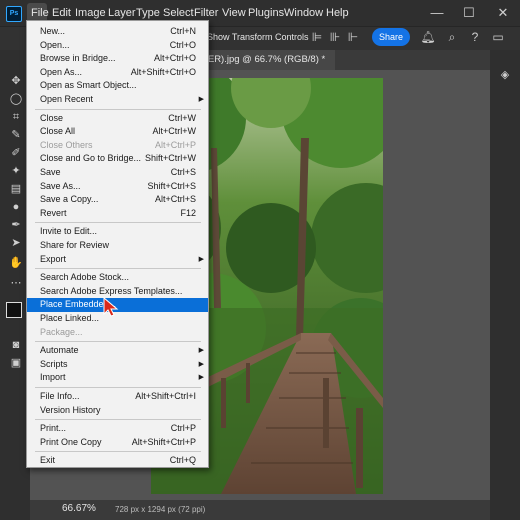  I want to click on menu-item-open-recent: Open Recent ▶, so click(117, 100).